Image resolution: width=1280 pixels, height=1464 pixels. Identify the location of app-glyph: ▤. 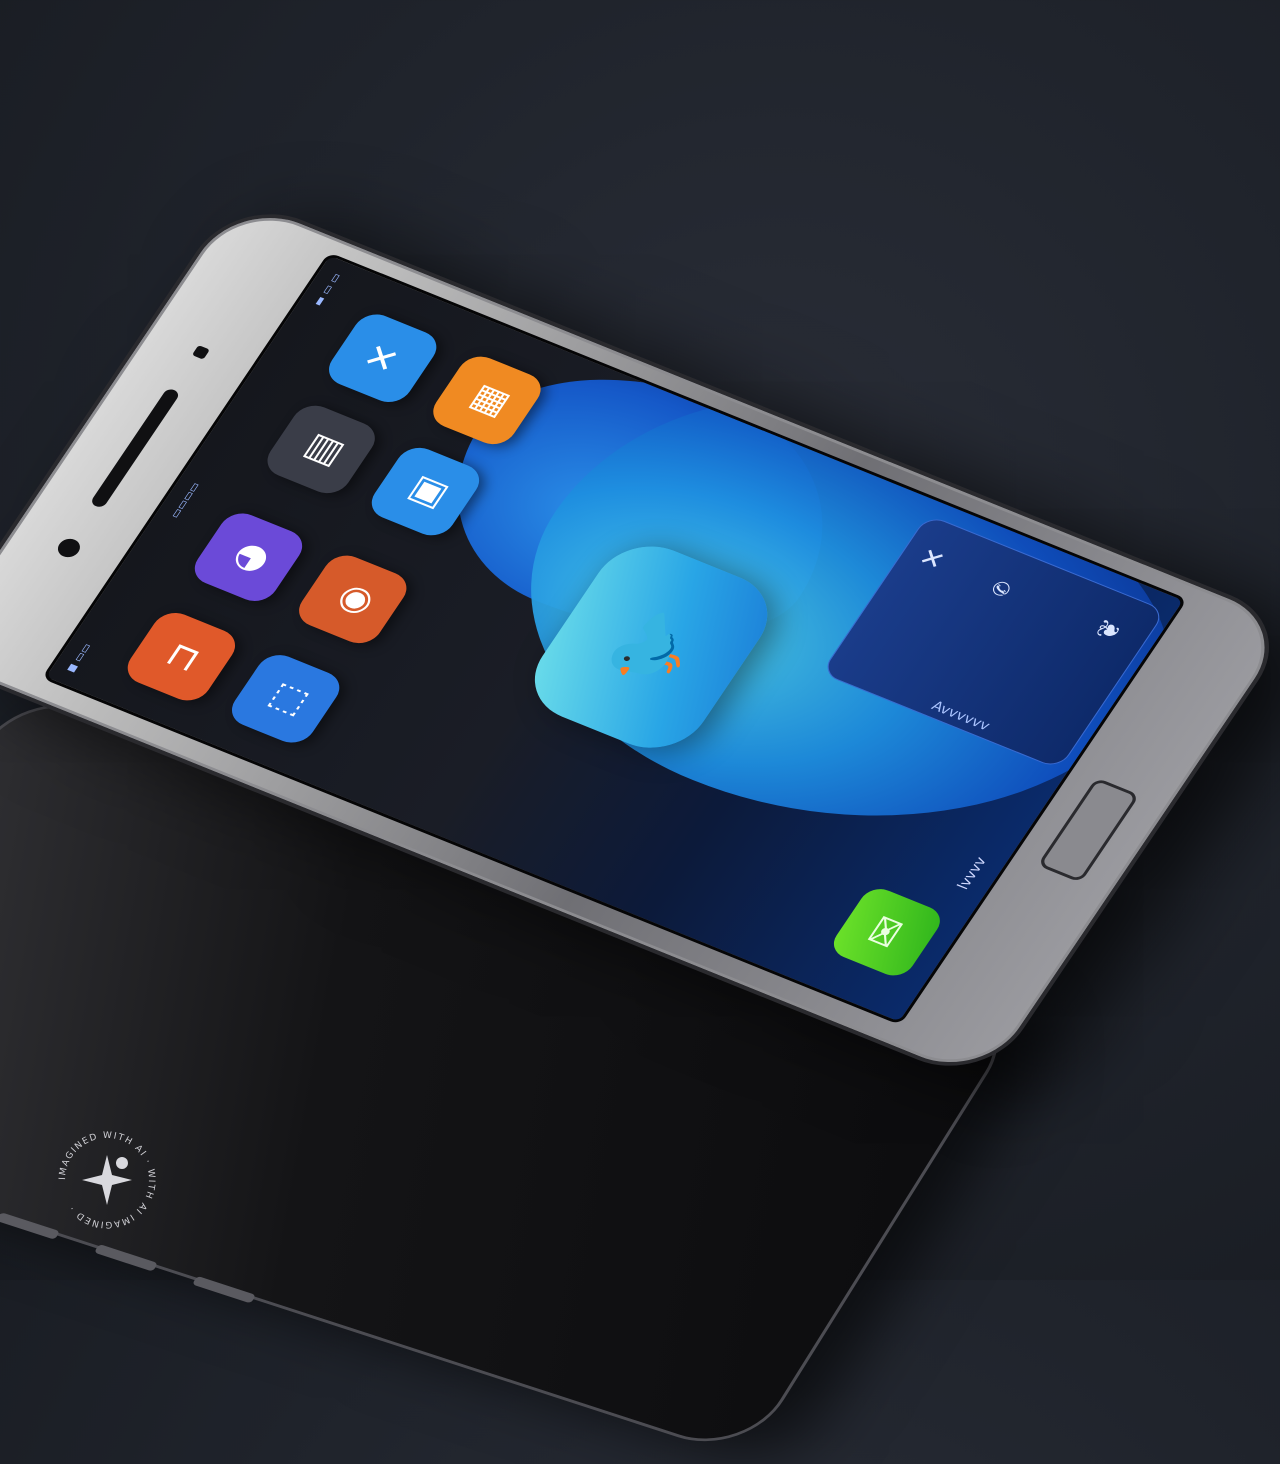
(321, 449).